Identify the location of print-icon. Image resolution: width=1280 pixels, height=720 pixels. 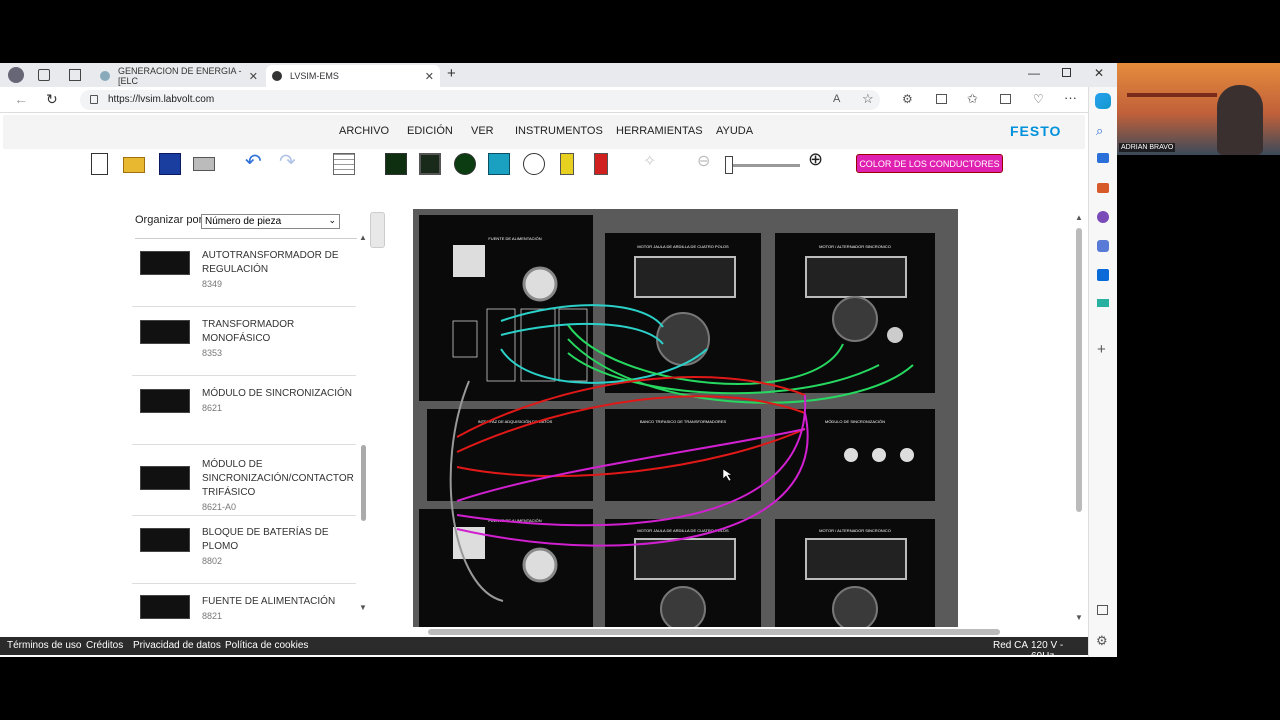
(204, 164).